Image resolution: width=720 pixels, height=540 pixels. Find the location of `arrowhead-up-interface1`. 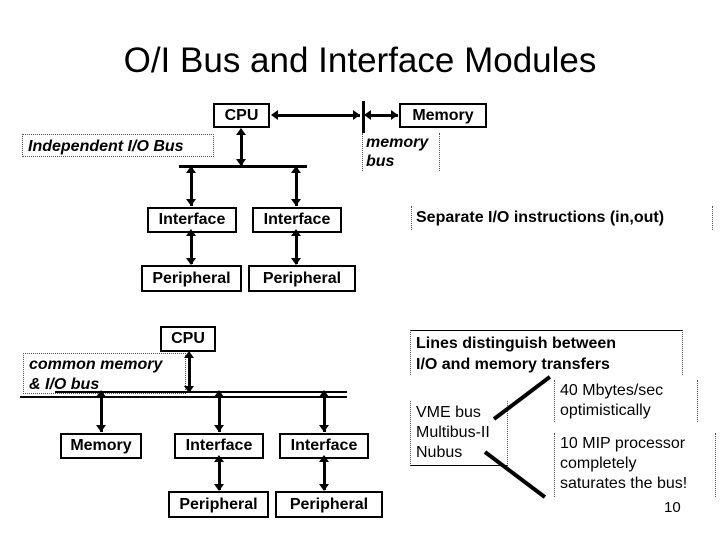

arrowhead-up-interface1 is located at coordinates (191, 232).